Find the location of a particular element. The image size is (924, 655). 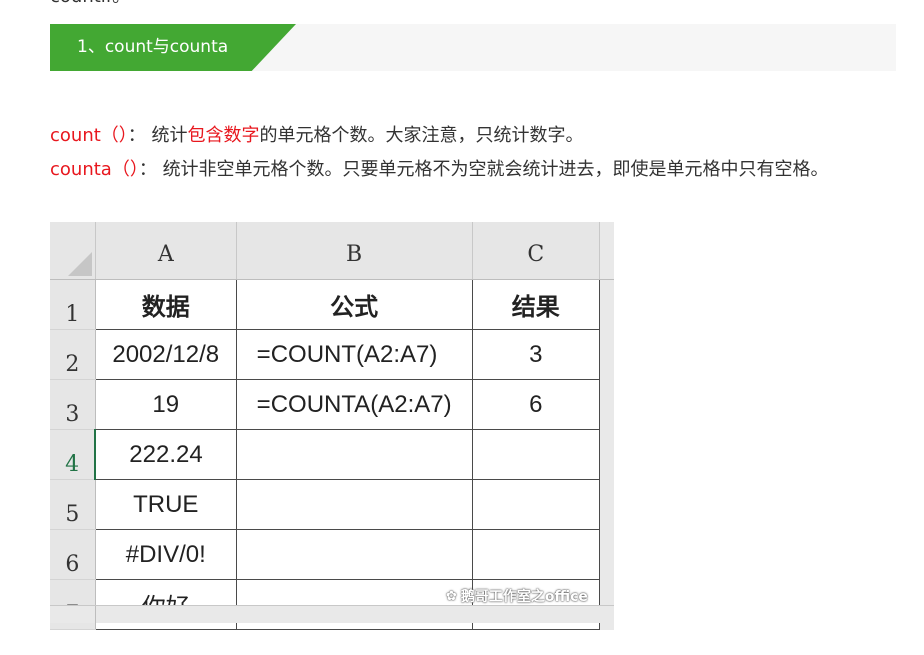

row-header-6: 6 is located at coordinates (73, 554).